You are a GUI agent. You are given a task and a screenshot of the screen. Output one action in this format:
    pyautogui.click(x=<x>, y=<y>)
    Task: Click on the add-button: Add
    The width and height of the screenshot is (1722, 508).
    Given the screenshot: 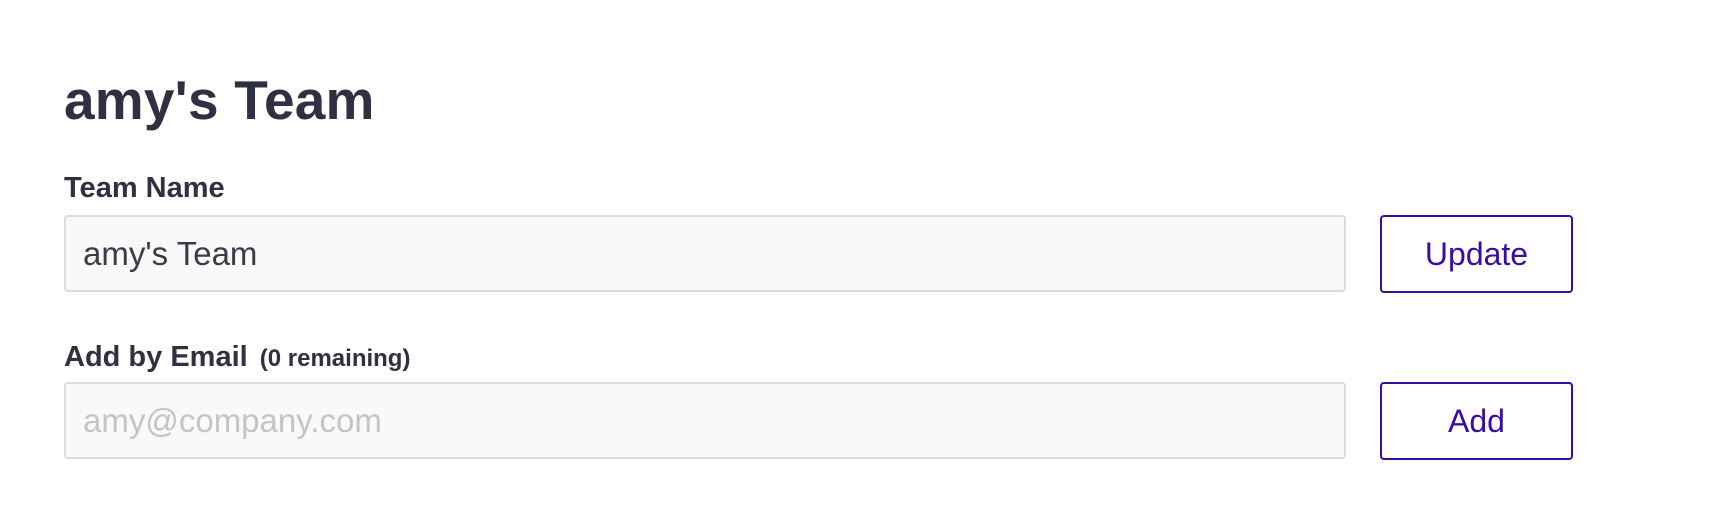 What is the action you would take?
    pyautogui.click(x=1476, y=421)
    